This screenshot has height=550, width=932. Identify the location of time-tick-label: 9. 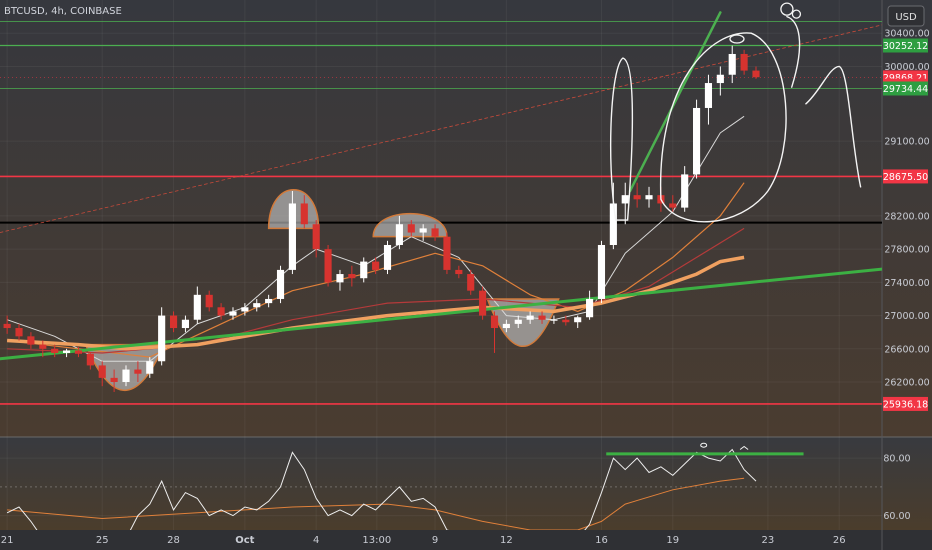
(435, 540).